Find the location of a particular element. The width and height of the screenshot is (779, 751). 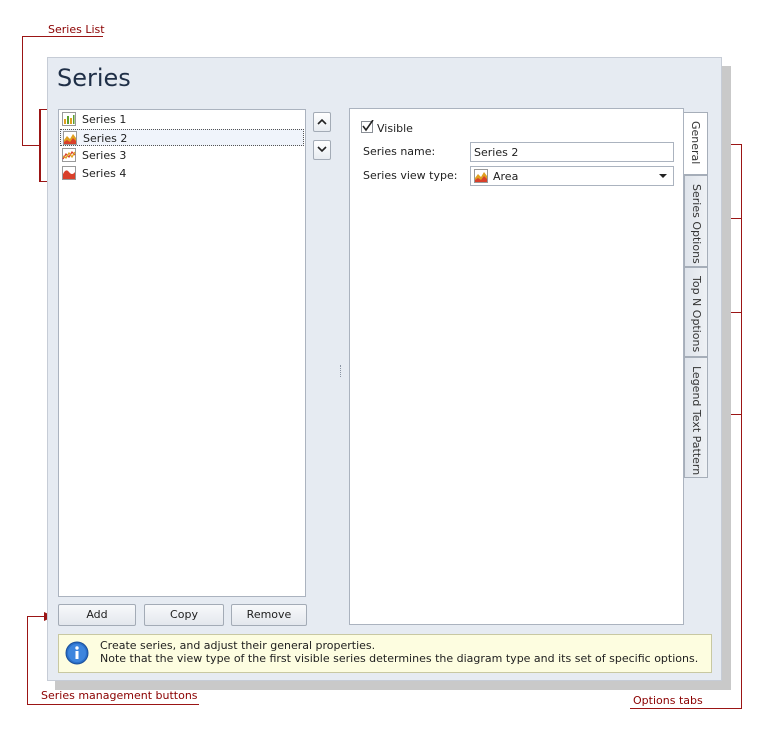

tab-series-options: Series Options is located at coordinates (696, 221).